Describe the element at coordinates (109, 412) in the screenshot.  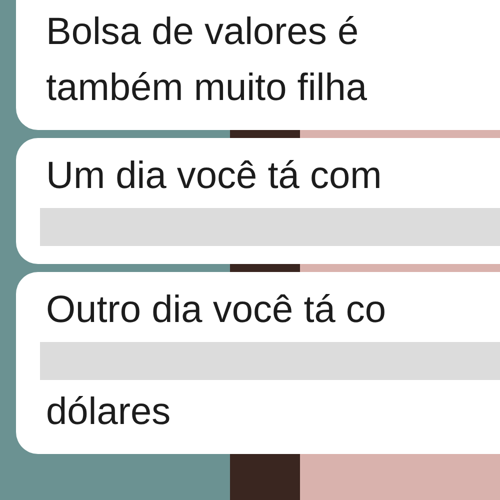
I see `message-text: dólares` at that location.